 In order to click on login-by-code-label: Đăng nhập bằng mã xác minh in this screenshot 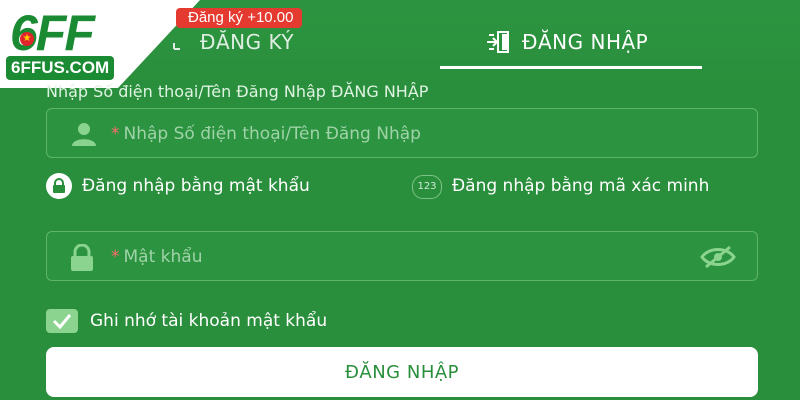, I will do `click(581, 186)`.